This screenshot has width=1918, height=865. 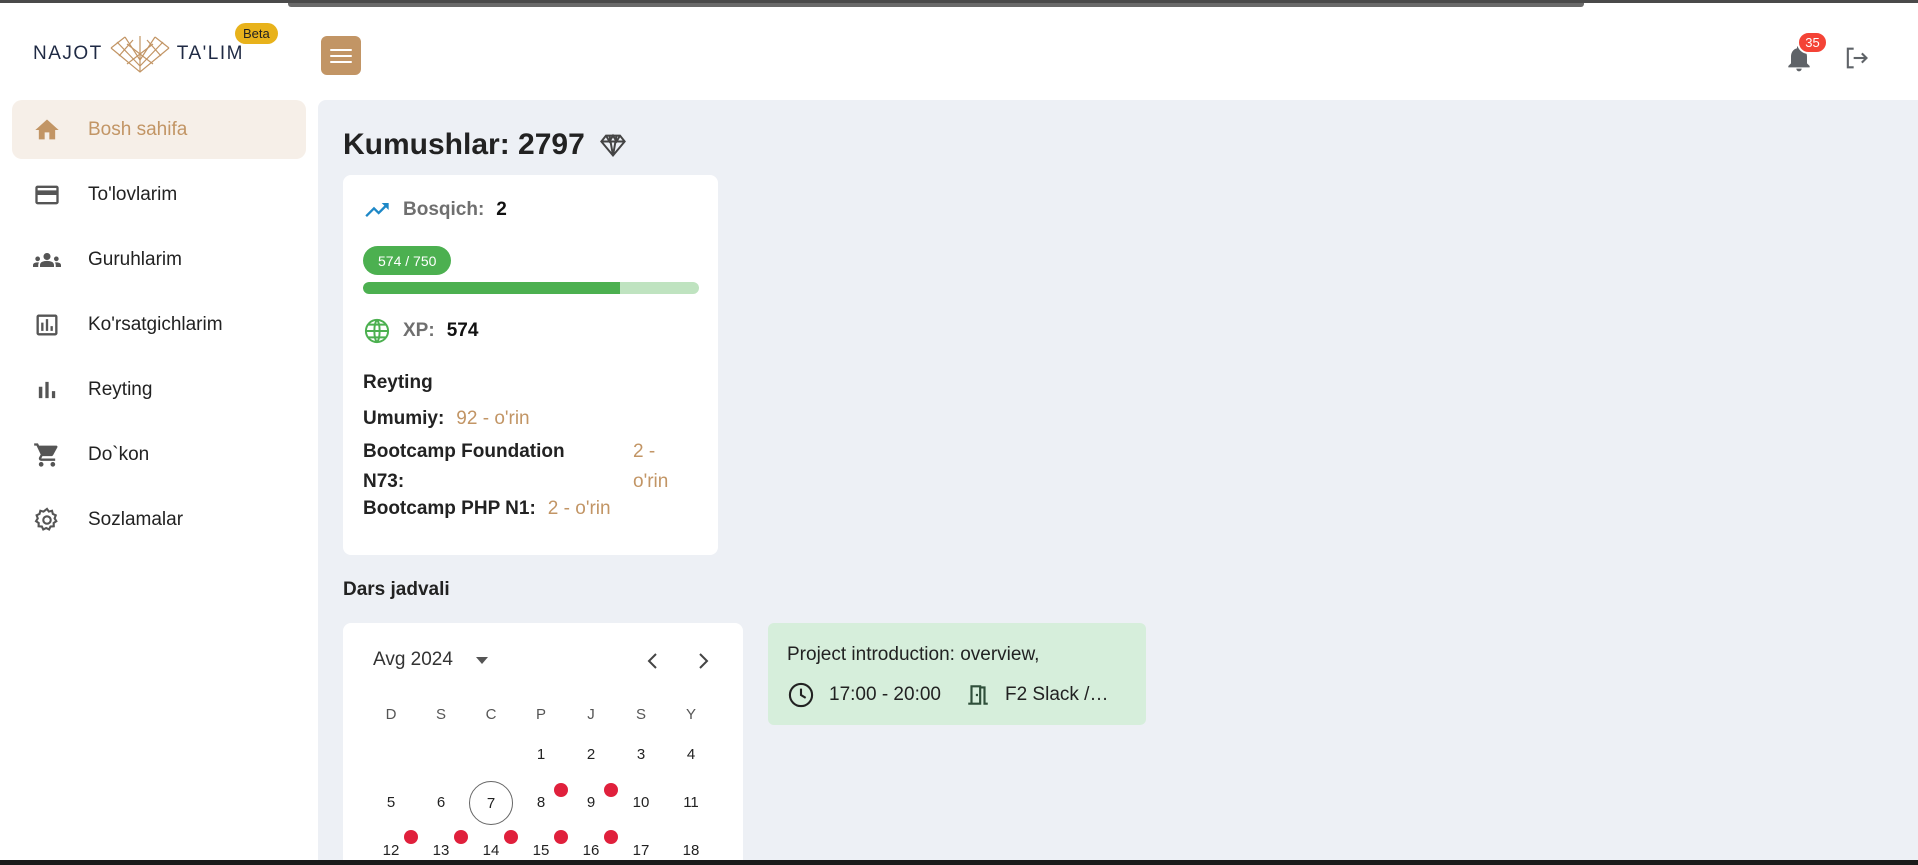 What do you see at coordinates (441, 803) in the screenshot?
I see `calendar-day: 6` at bounding box center [441, 803].